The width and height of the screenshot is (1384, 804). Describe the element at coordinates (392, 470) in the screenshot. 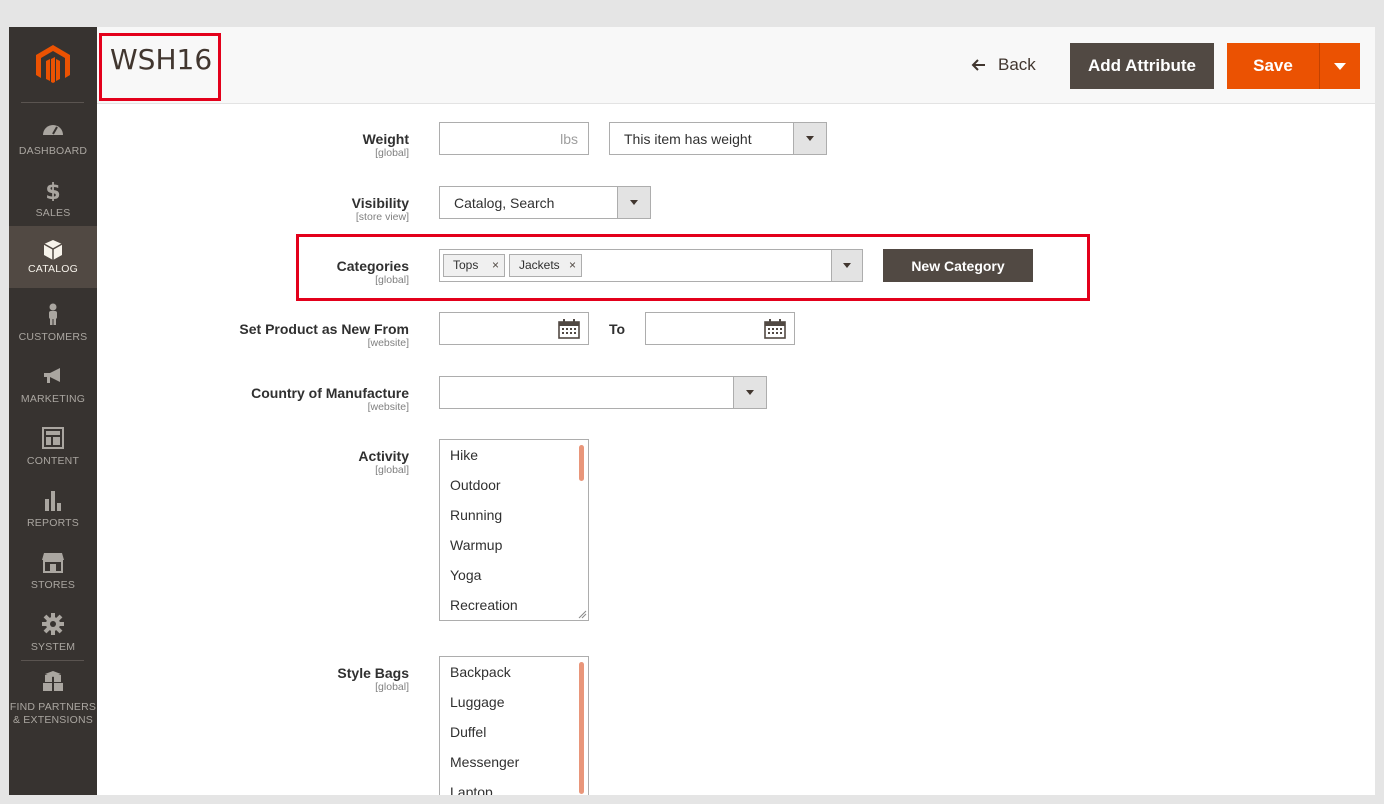

I see `activity-scope: [global]` at that location.